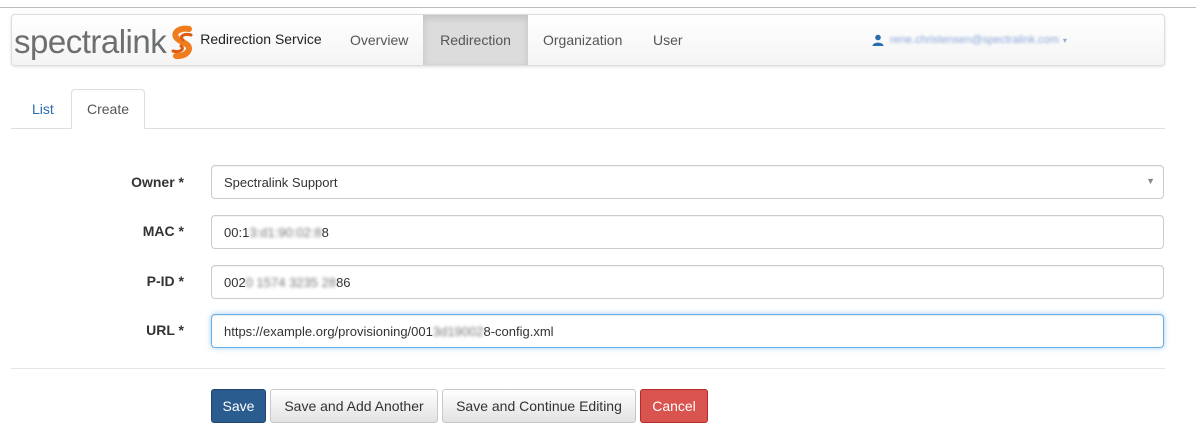  What do you see at coordinates (238, 406) in the screenshot?
I see `save-button: Save` at bounding box center [238, 406].